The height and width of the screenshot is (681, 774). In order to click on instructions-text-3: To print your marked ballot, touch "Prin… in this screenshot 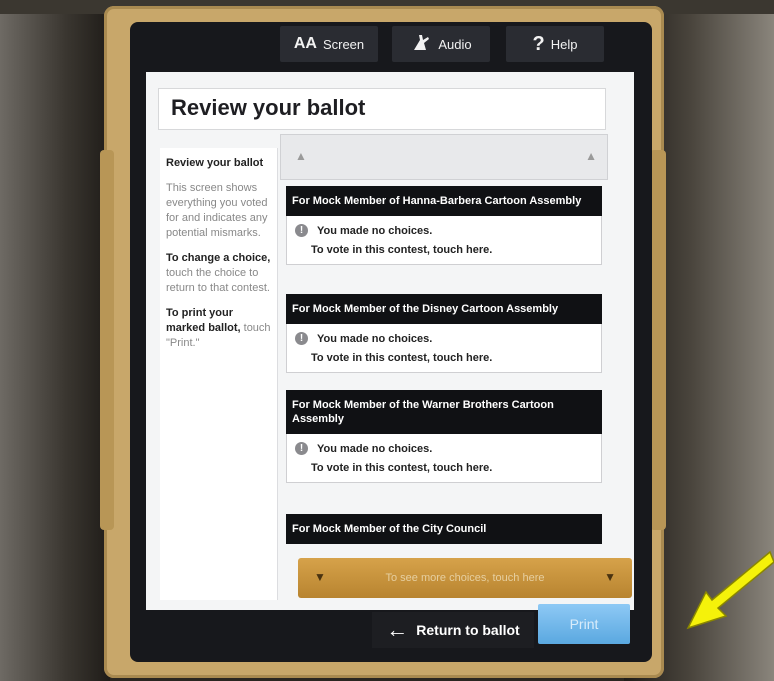, I will do `click(218, 328)`.